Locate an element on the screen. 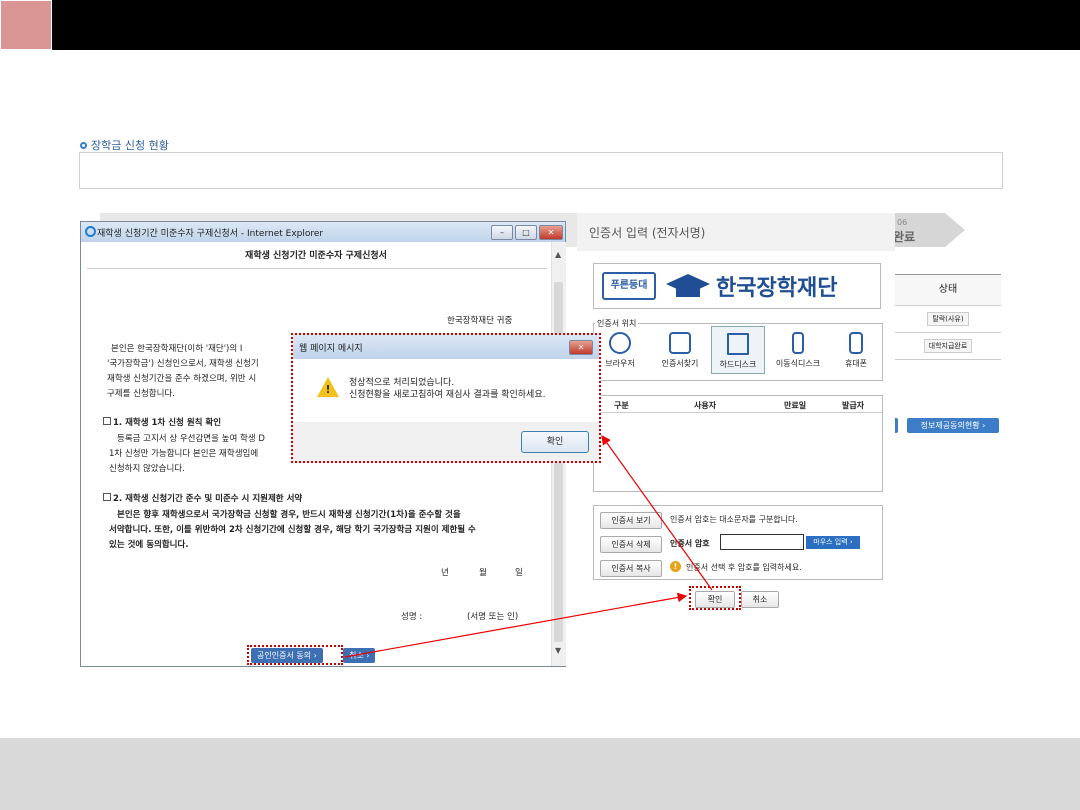 The height and width of the screenshot is (810, 1080). arrow-to-confirm is located at coordinates (516, 625).